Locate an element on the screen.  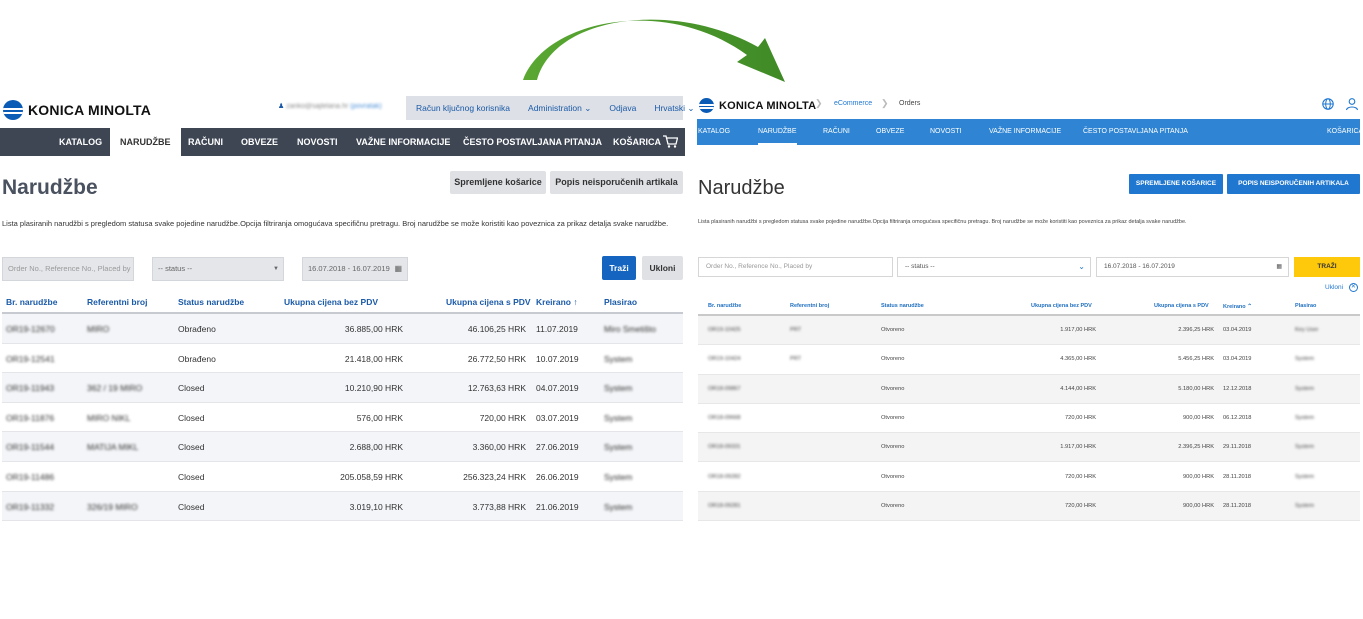
old-col-created: Kreirano ↑ is located at coordinates (557, 302).